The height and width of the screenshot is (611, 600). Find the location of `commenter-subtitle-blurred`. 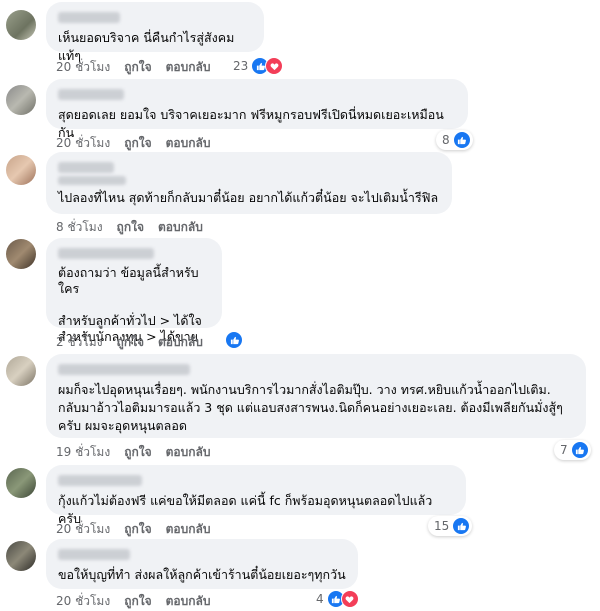

commenter-subtitle-blurred is located at coordinates (92, 180).